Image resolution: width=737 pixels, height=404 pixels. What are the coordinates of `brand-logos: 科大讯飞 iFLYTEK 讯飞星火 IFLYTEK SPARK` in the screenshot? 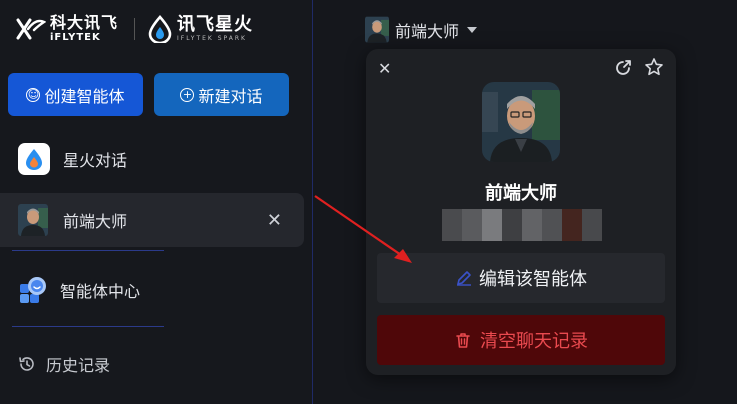 It's located at (134, 29).